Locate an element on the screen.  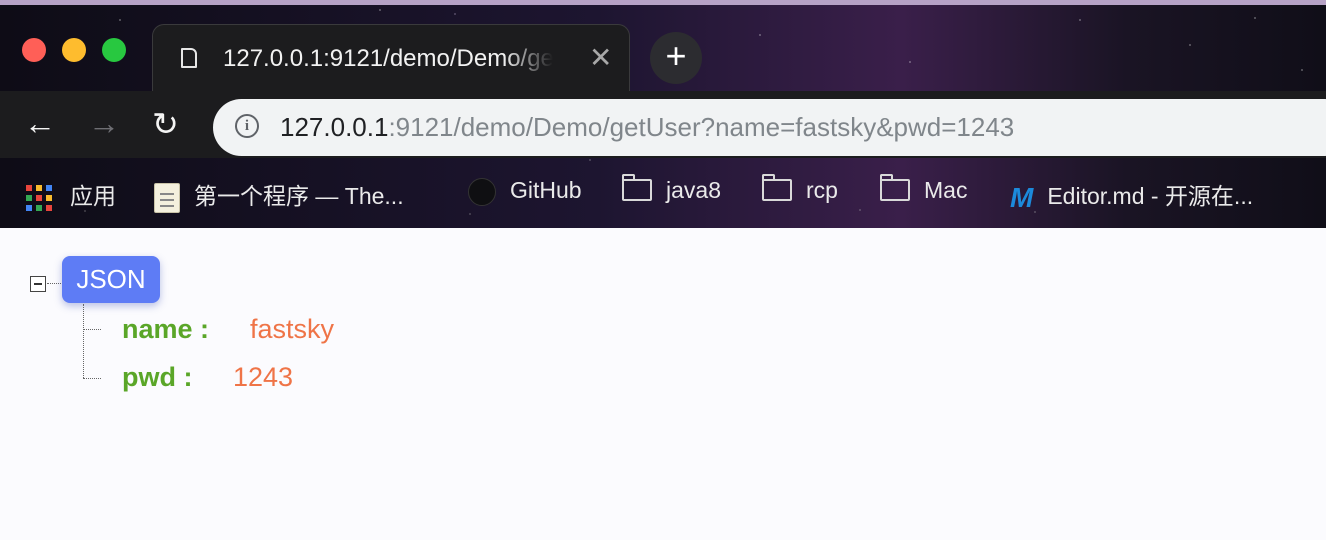
forward-arrow-icon: → is located at coordinates (104, 123).